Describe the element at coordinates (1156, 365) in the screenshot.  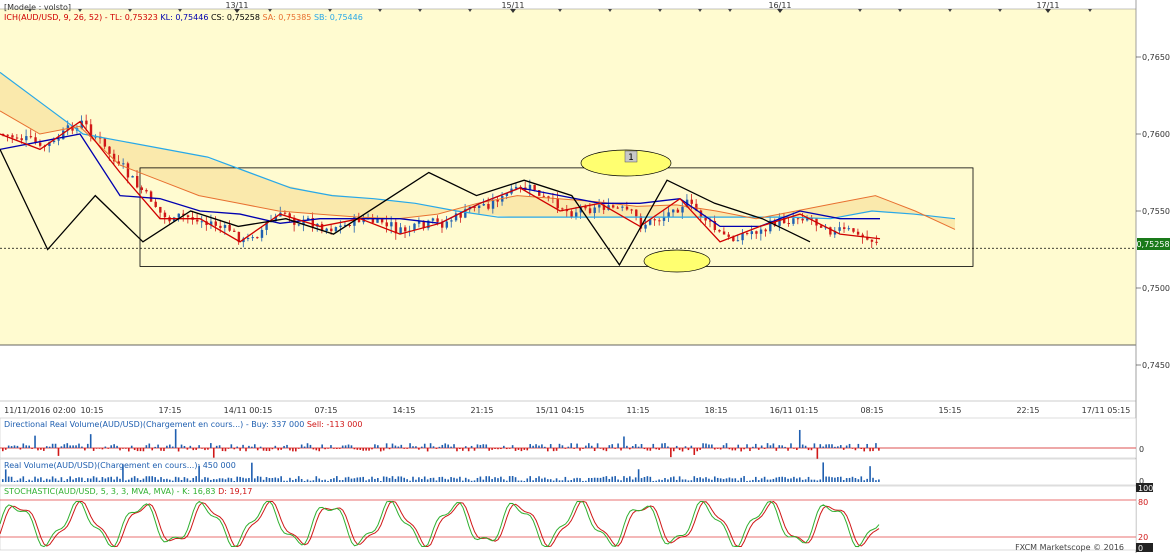
I see `price-label: 0,7450` at that location.